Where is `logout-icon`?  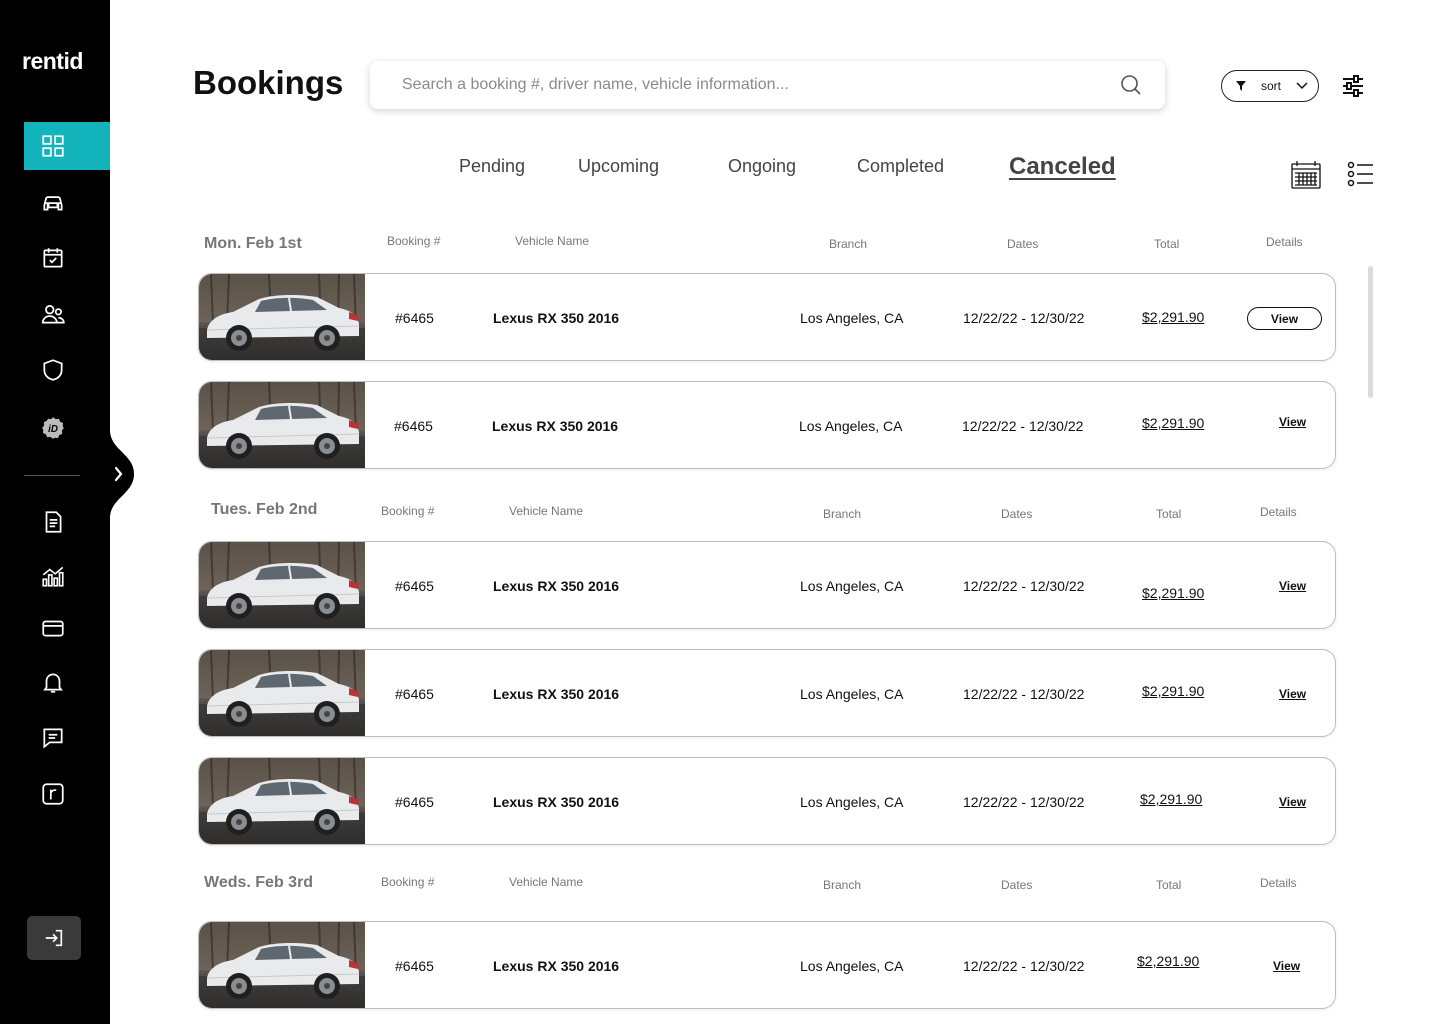
logout-icon is located at coordinates (54, 938).